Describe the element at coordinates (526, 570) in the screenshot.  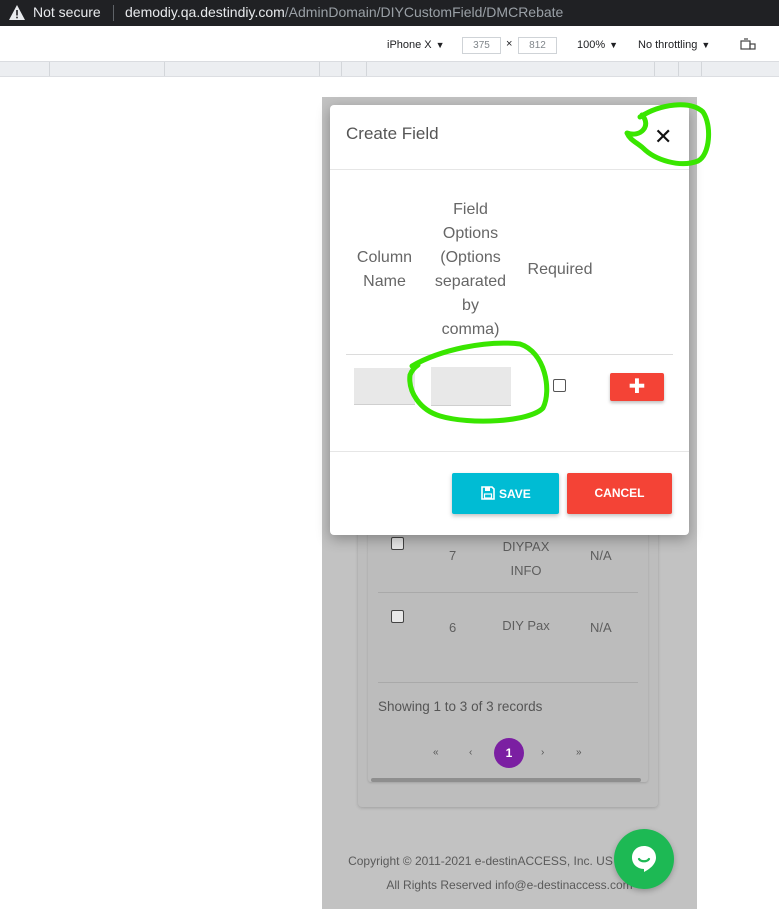
I see `row-name-line: INFO` at that location.